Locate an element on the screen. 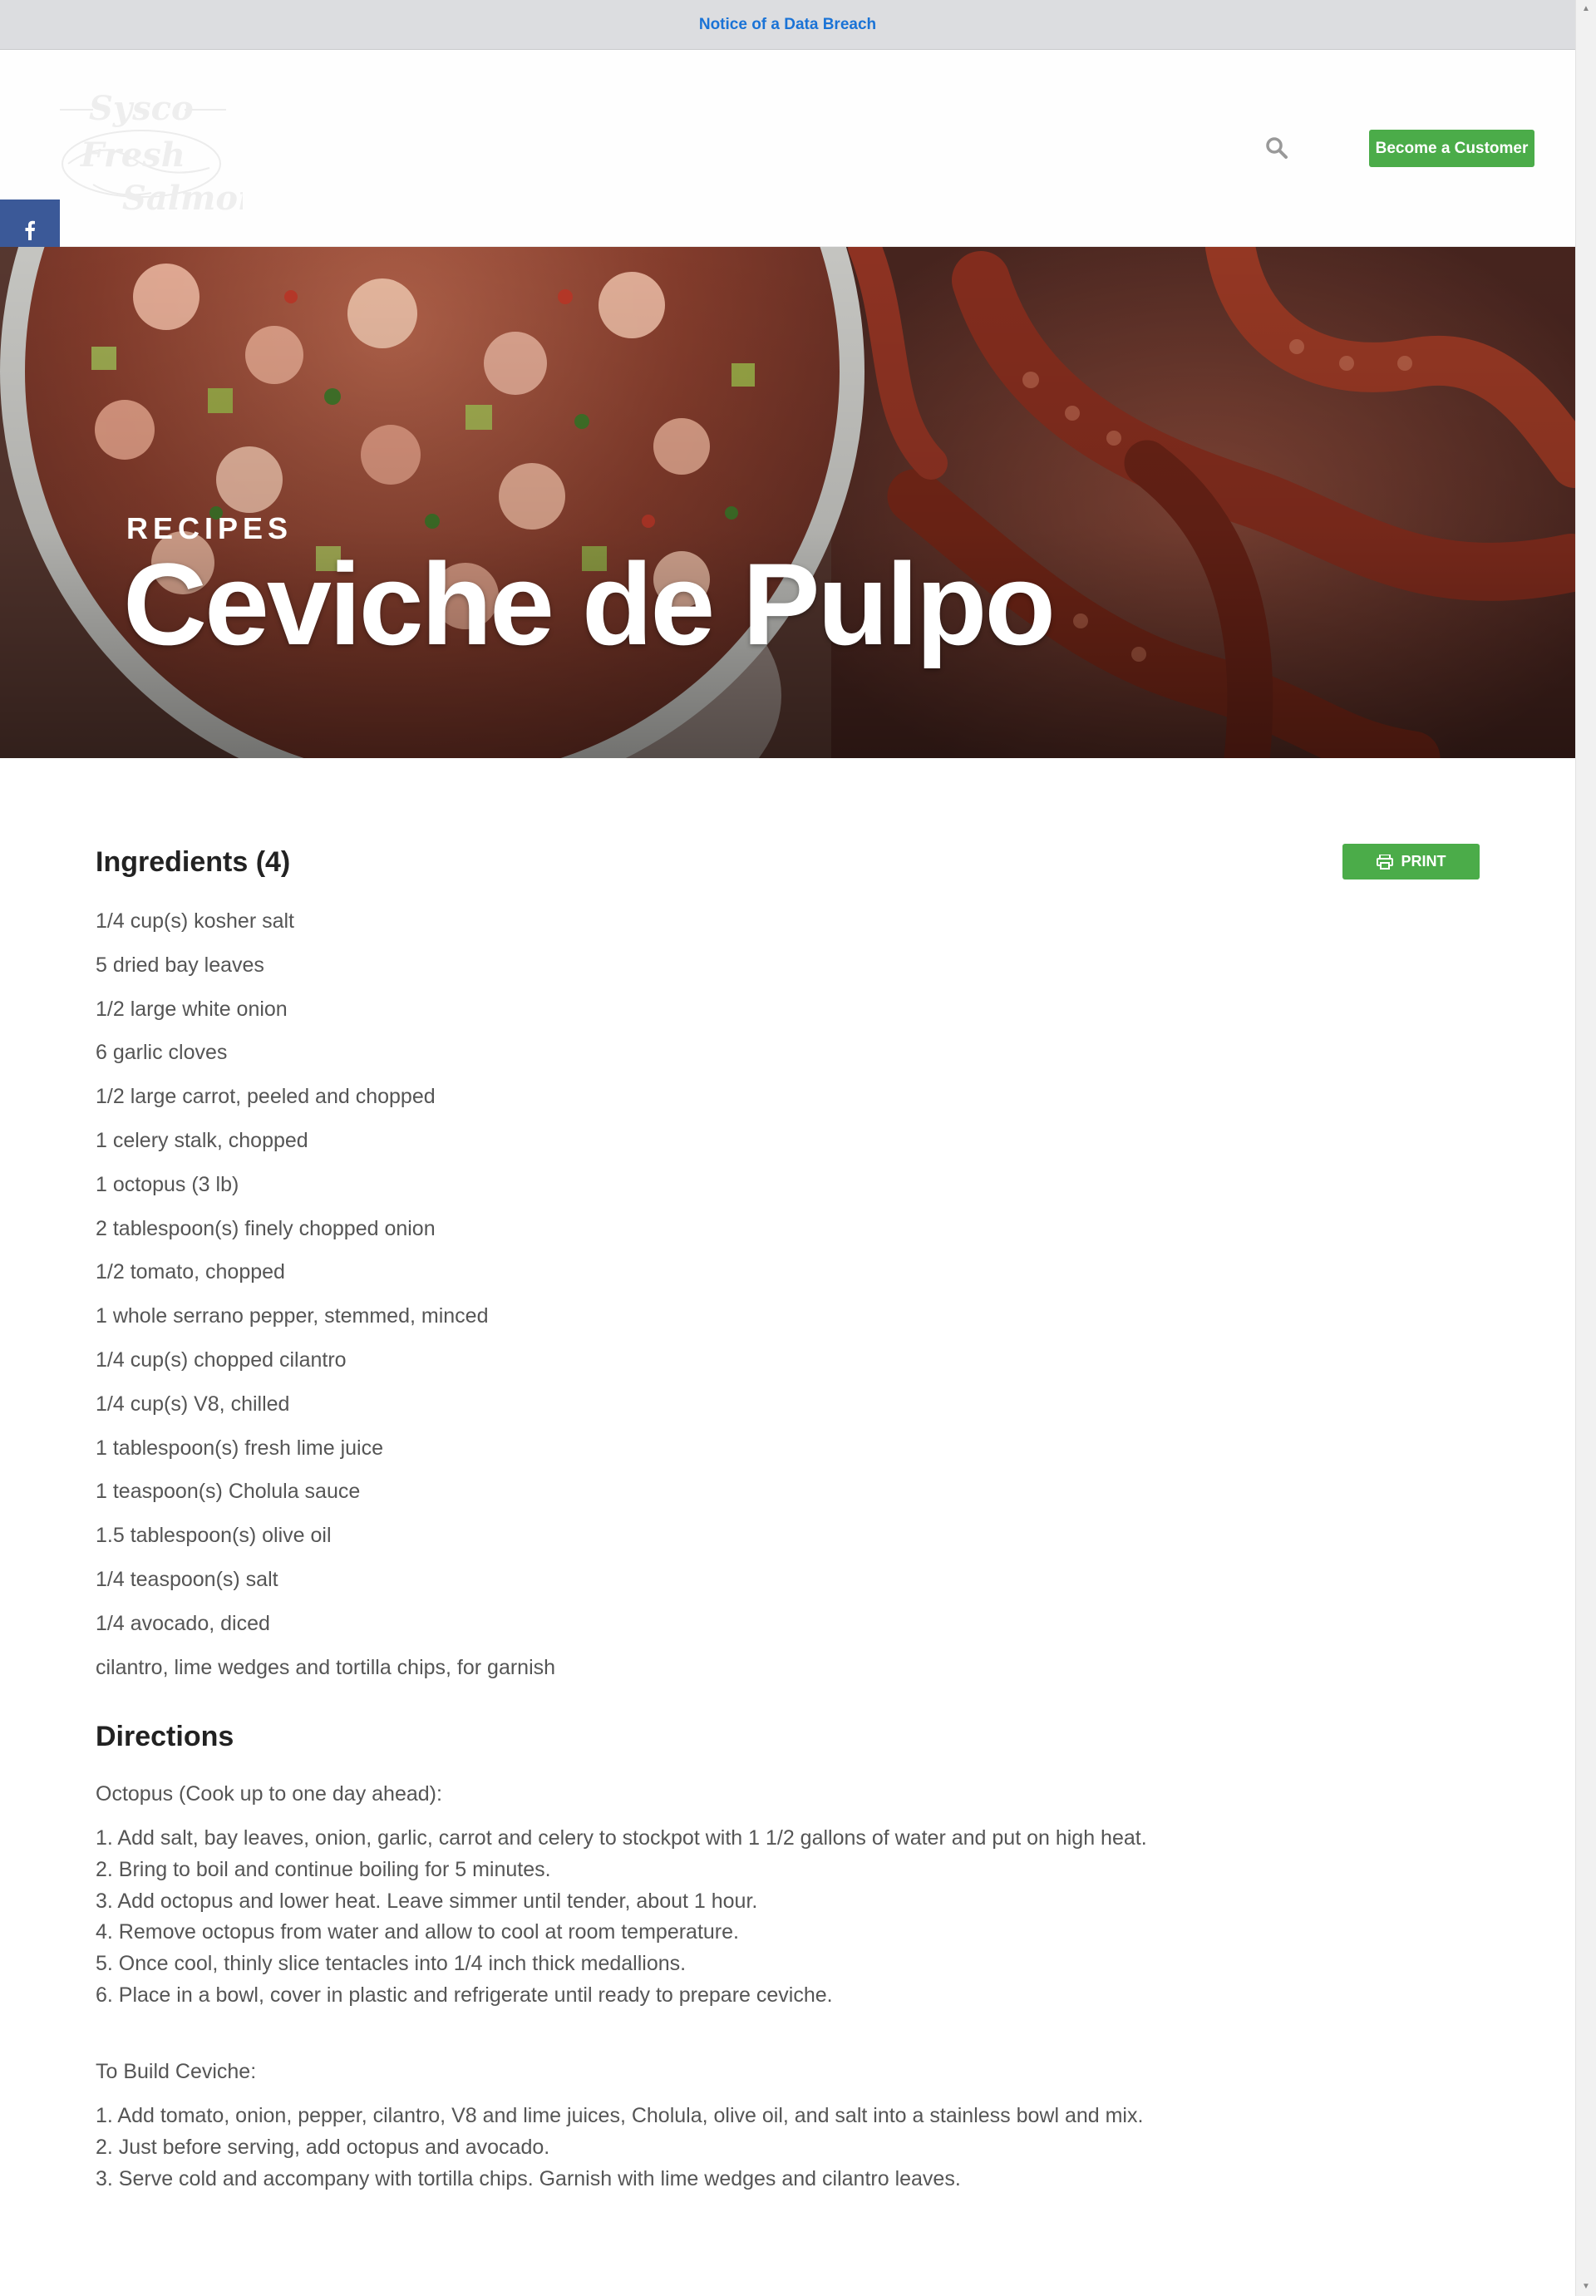 Image resolution: width=1596 pixels, height=2296 pixels. notice-bar: Notice of a Data Breach is located at coordinates (787, 25).